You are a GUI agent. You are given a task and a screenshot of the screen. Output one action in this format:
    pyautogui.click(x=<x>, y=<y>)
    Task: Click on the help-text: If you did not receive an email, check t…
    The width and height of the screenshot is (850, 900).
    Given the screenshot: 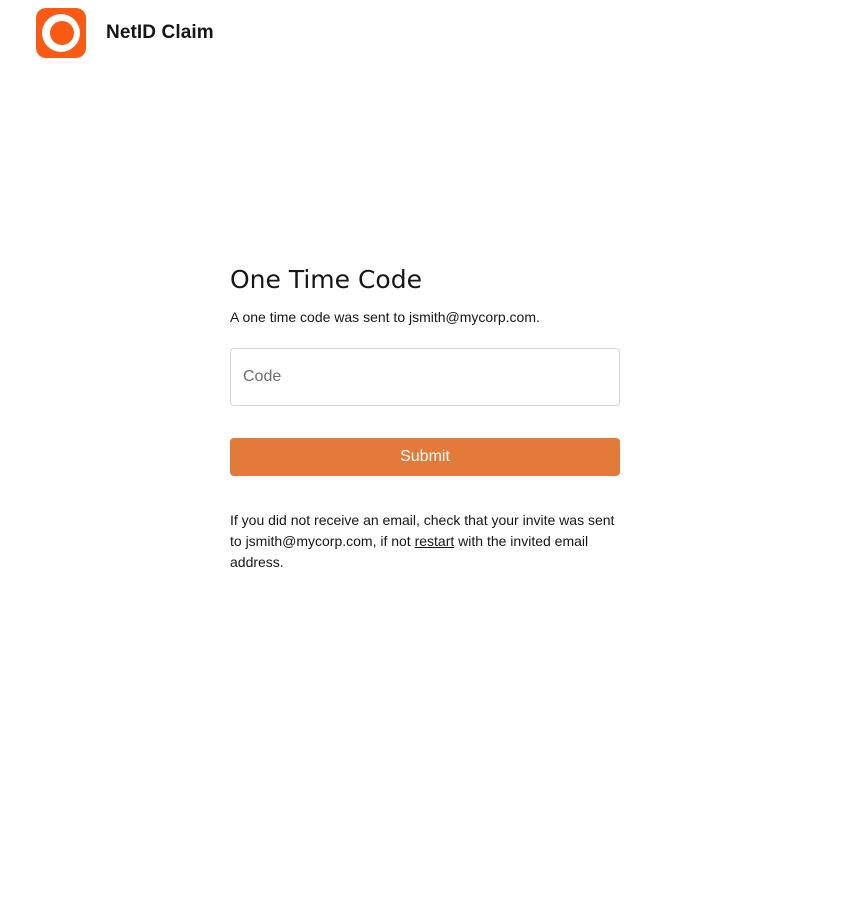 What is the action you would take?
    pyautogui.click(x=425, y=541)
    